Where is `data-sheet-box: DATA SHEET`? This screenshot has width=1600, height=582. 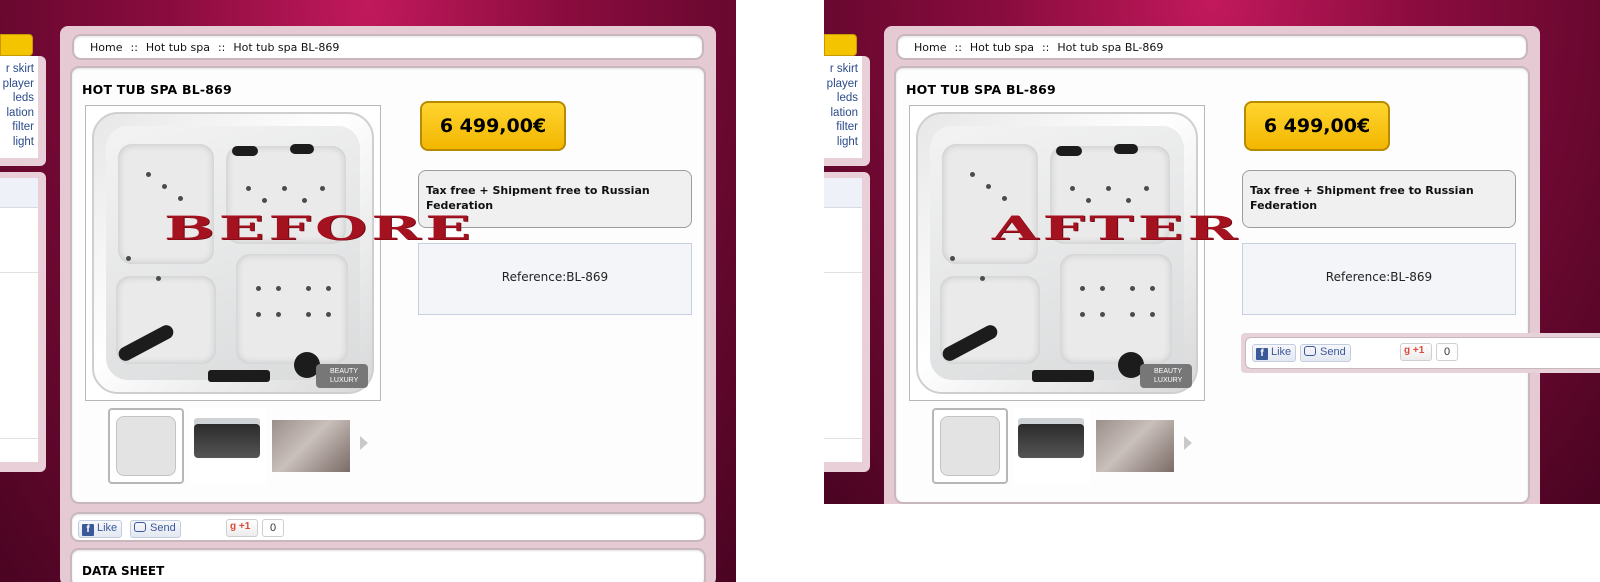
data-sheet-box: DATA SHEET is located at coordinates (388, 565).